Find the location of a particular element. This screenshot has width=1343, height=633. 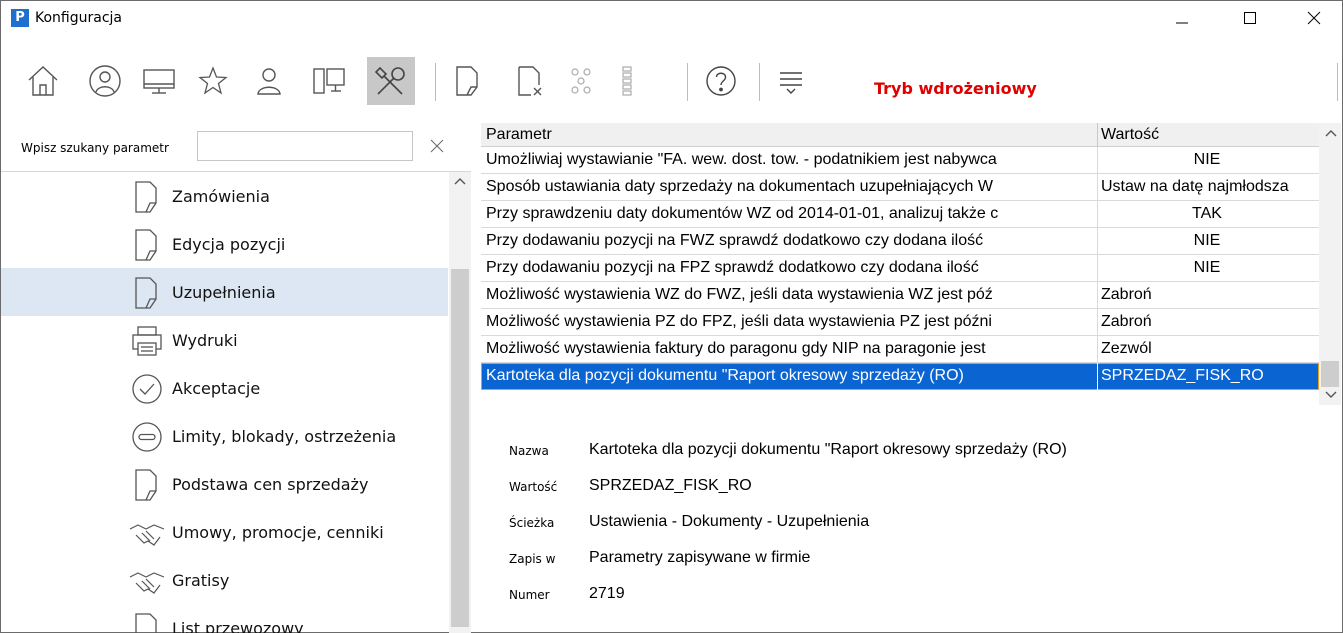

tools-icon is located at coordinates (389, 80).